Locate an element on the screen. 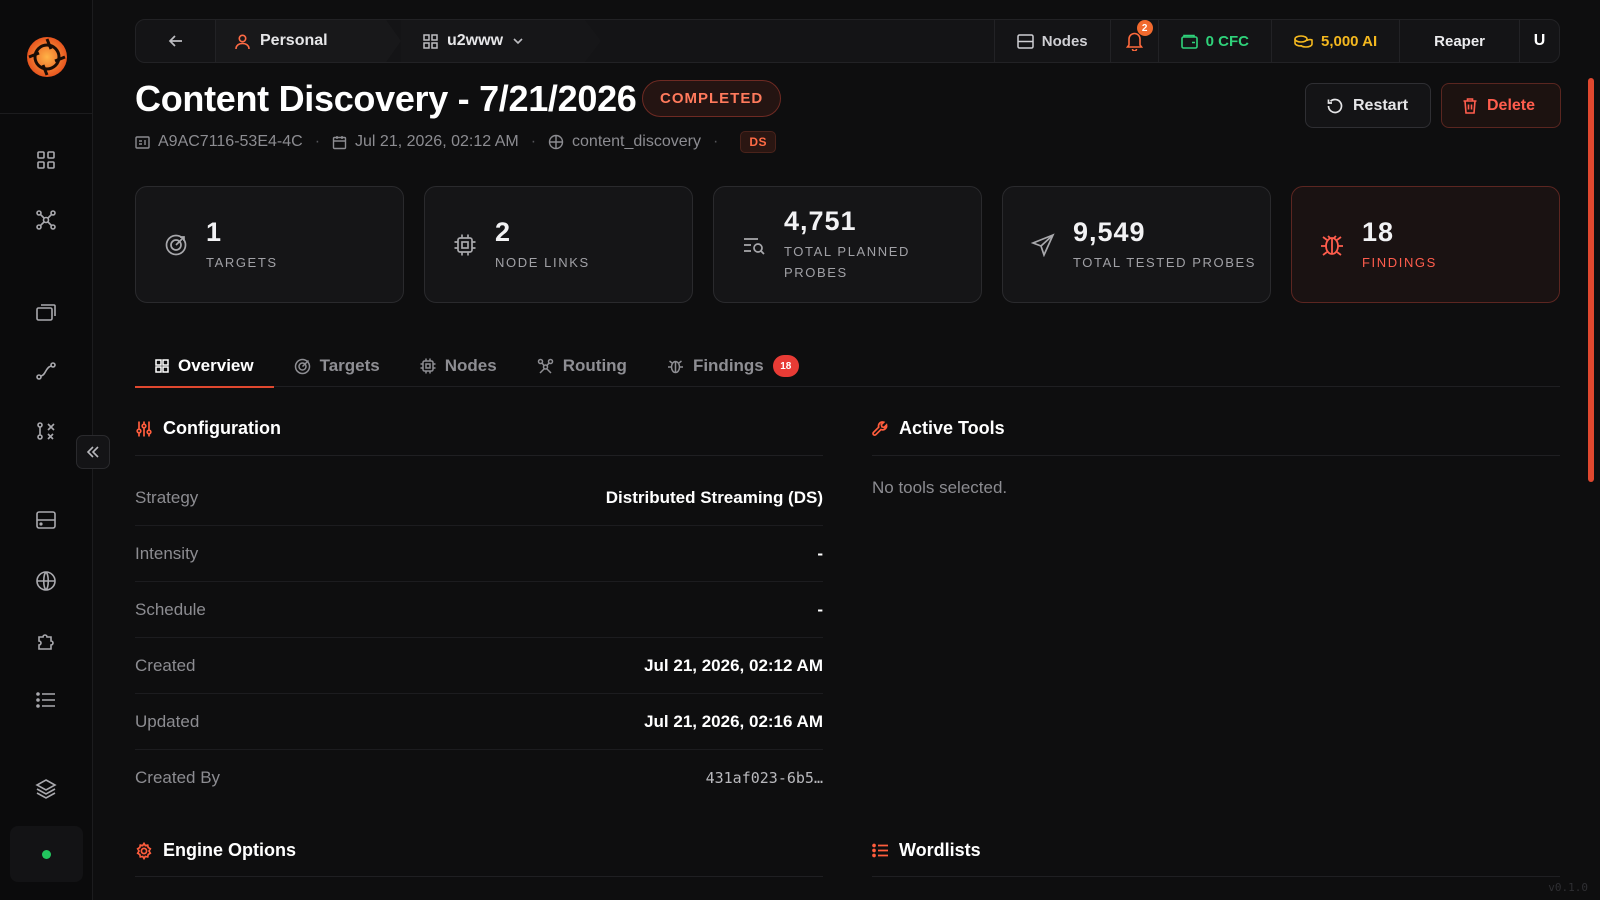 The height and width of the screenshot is (900, 1600). config-value: Jul 21, 2026, 02:12 AM is located at coordinates (733, 665).